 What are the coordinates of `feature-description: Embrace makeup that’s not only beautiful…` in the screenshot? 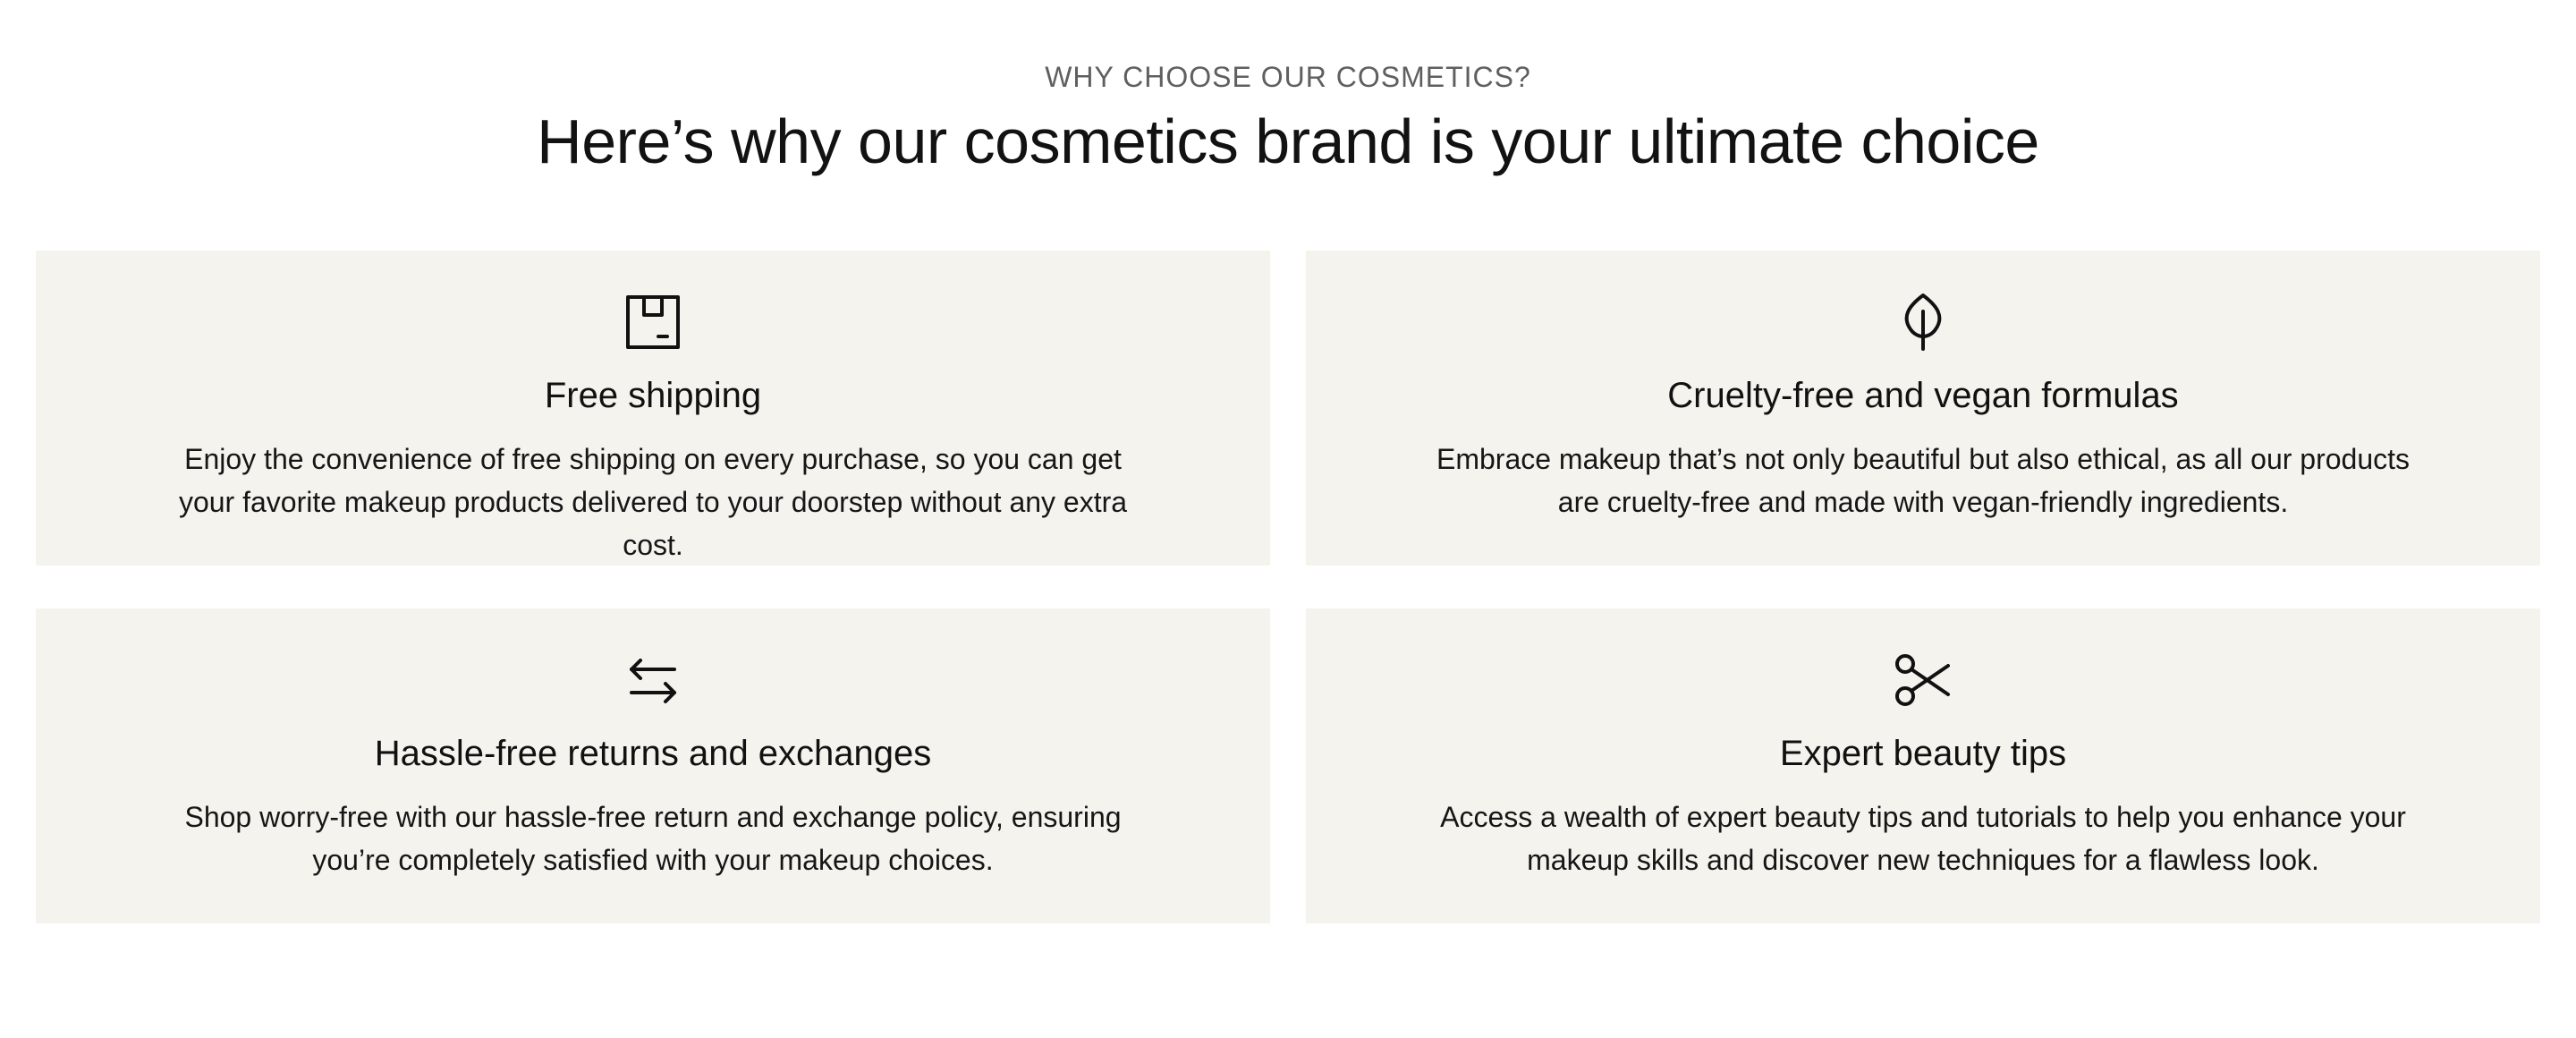 It's located at (1923, 480).